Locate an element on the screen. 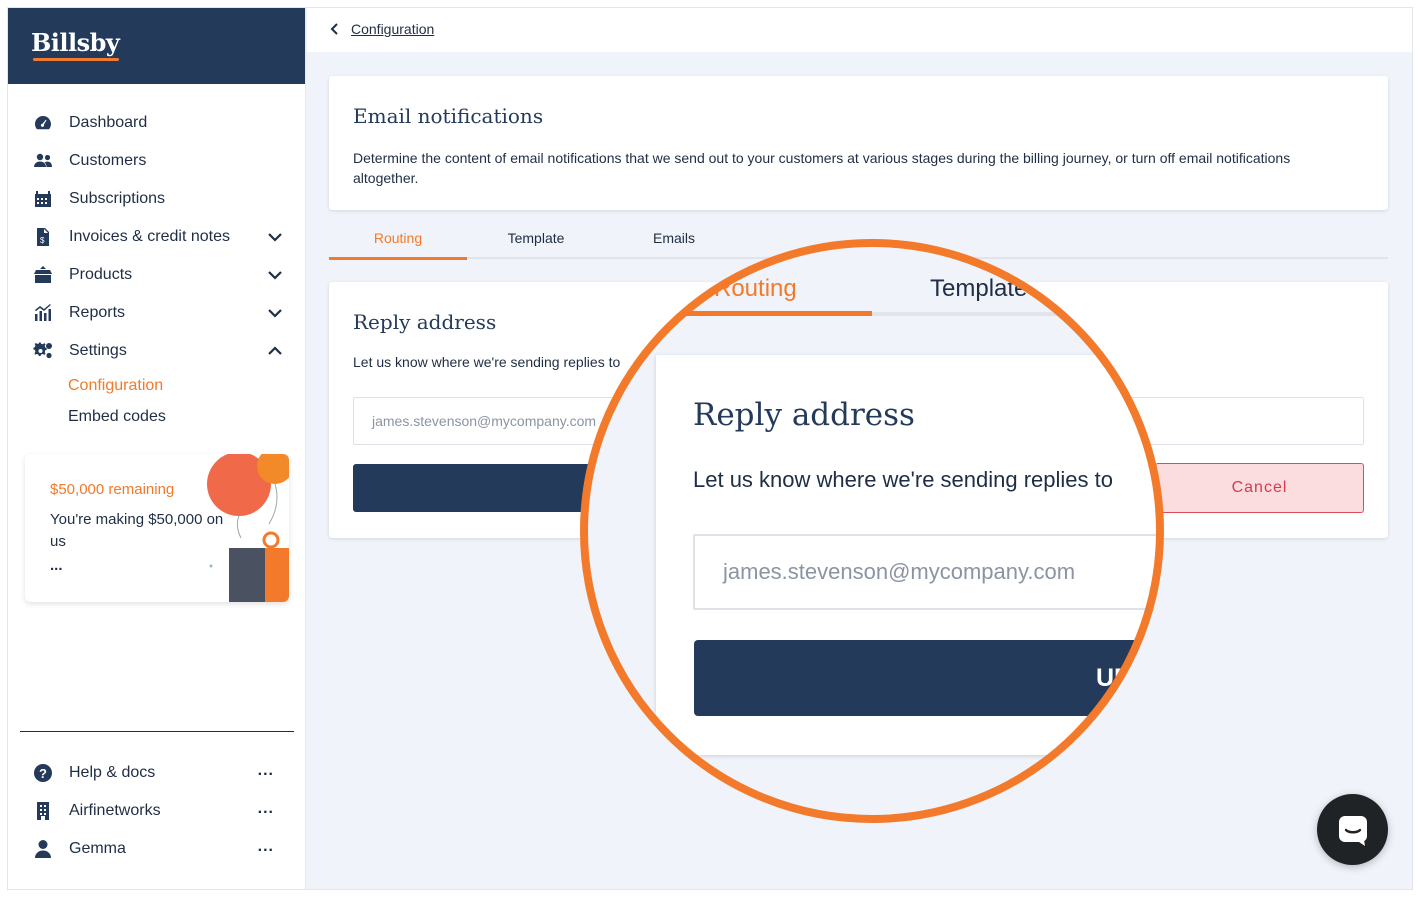 Image resolution: width=1420 pixels, height=897 pixels. tab-active-indicator is located at coordinates (398, 258).